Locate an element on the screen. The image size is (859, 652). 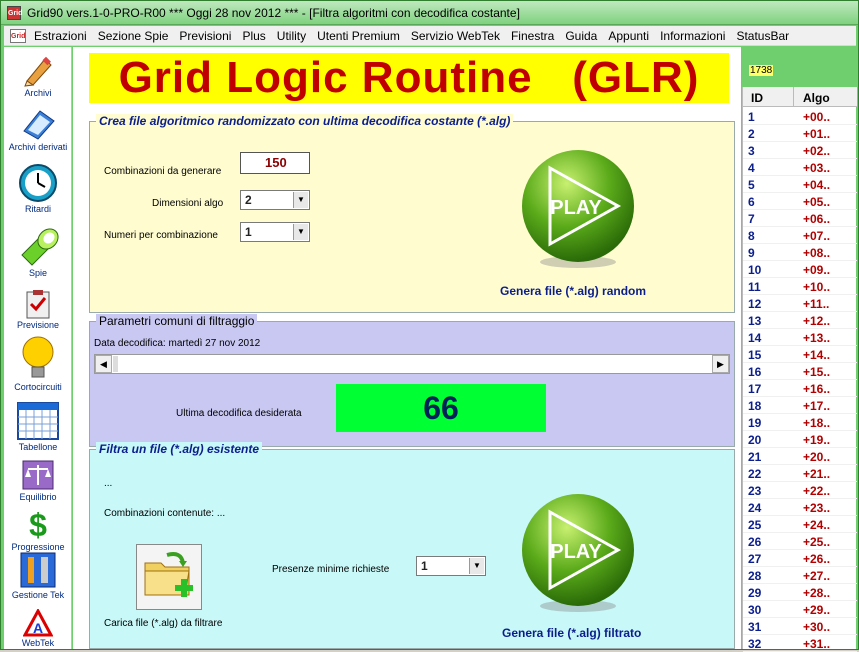
table-row: 21 +20.. is located at coordinates (800, 456).